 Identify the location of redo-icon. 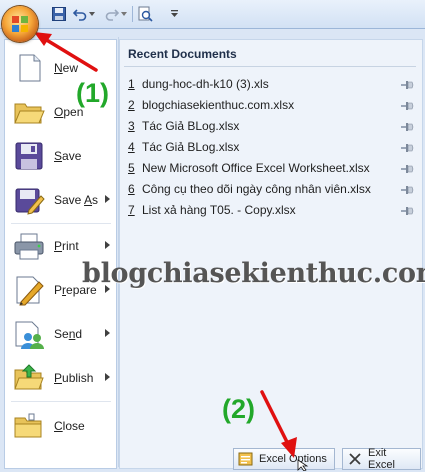
(112, 14).